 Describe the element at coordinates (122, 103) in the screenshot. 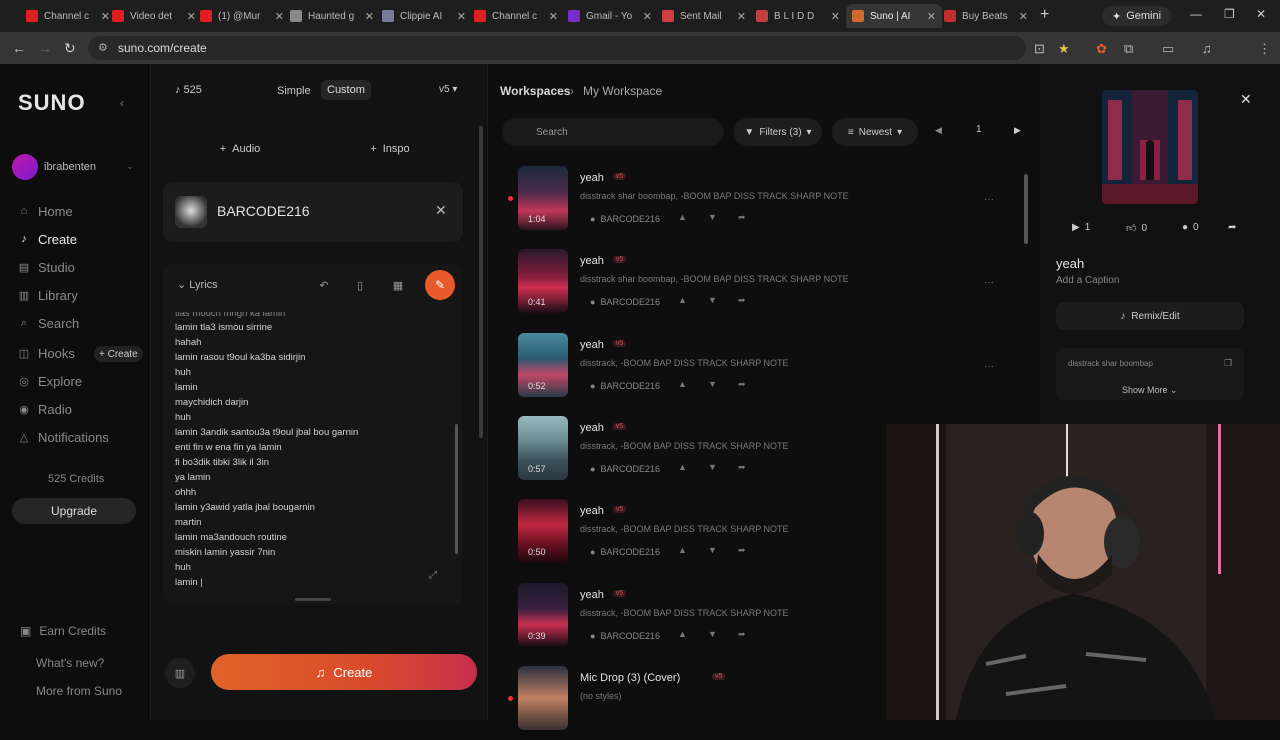

I see `collapse-sidebar-icon: ‹` at that location.